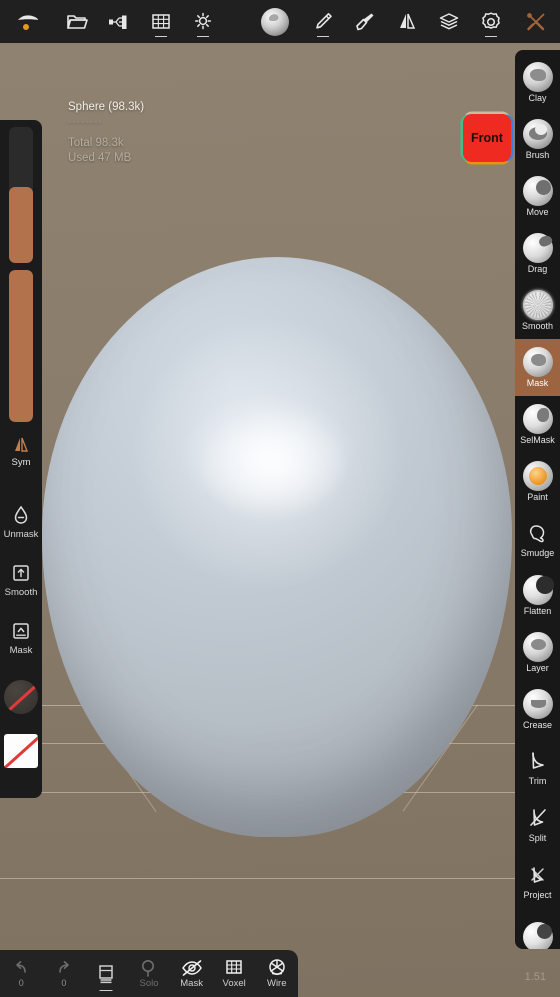 The width and height of the screenshot is (560, 997). I want to click on voxel-label: Voxel, so click(234, 983).